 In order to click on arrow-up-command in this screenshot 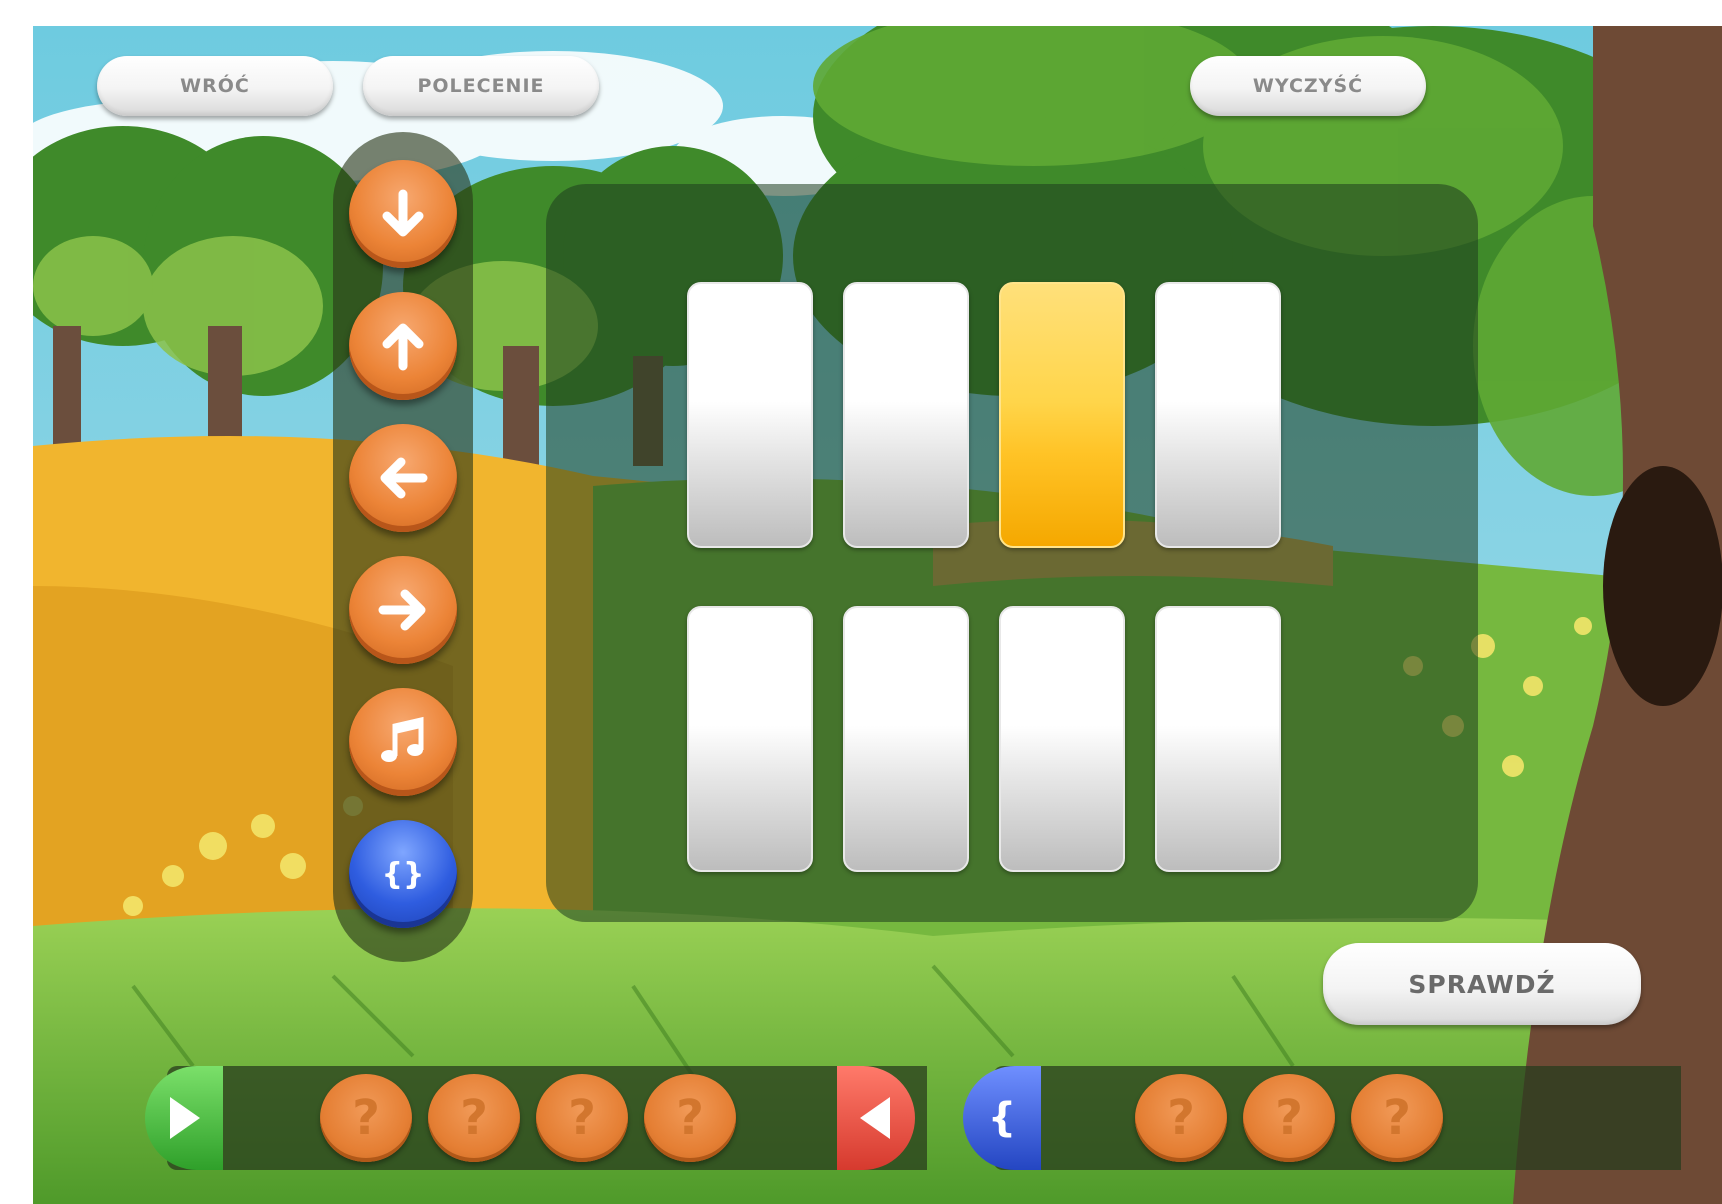, I will do `click(403, 346)`.